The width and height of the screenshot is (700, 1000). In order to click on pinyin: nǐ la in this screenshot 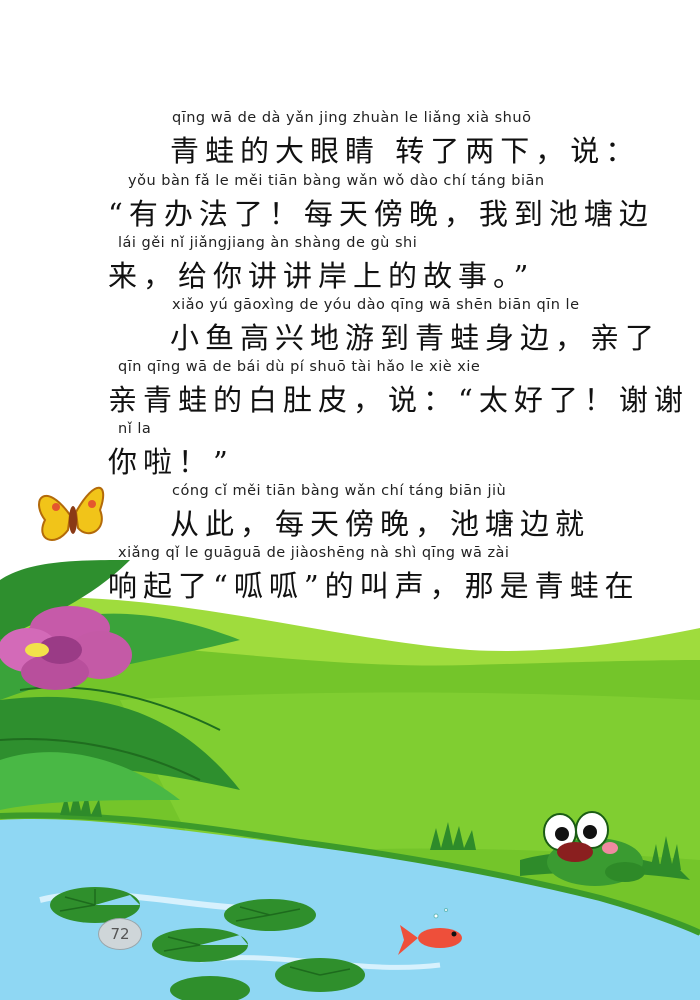, I will do `click(135, 429)`.